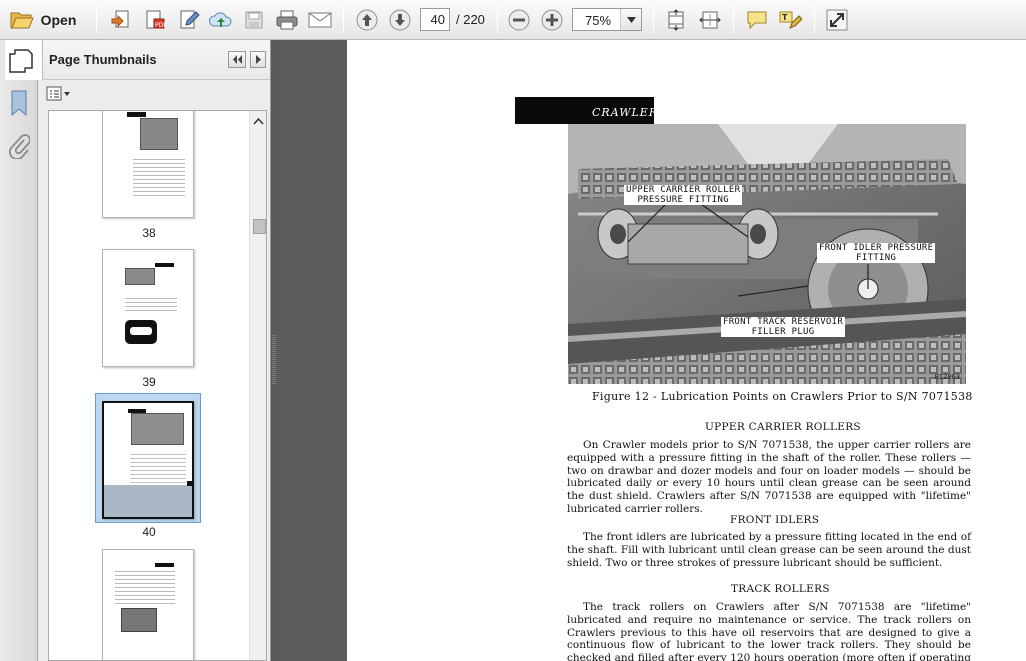 This screenshot has width=1026, height=661. Describe the element at coordinates (470, 19) in the screenshot. I see `page-total: / 220` at that location.